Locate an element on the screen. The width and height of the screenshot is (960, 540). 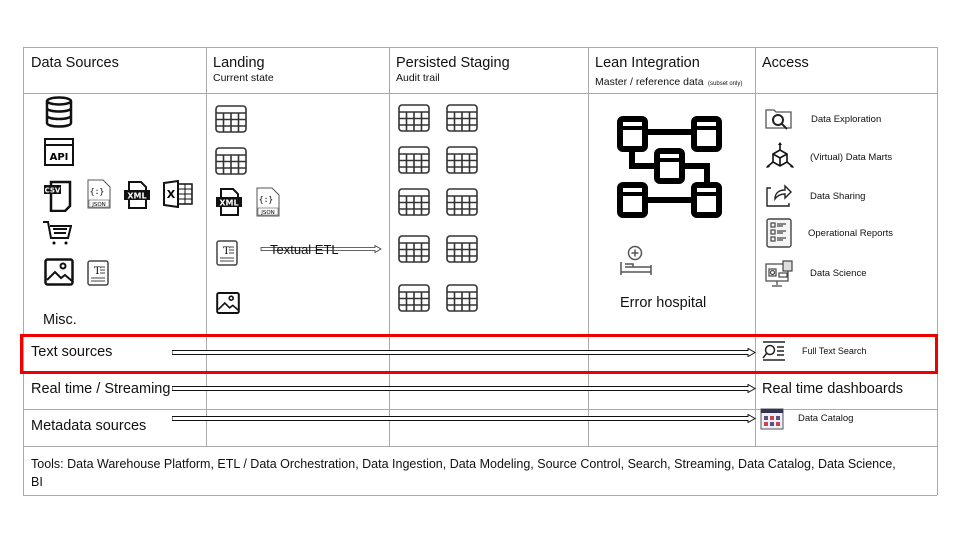
access-item-data-science: Data Science is located at coordinates (838, 273).